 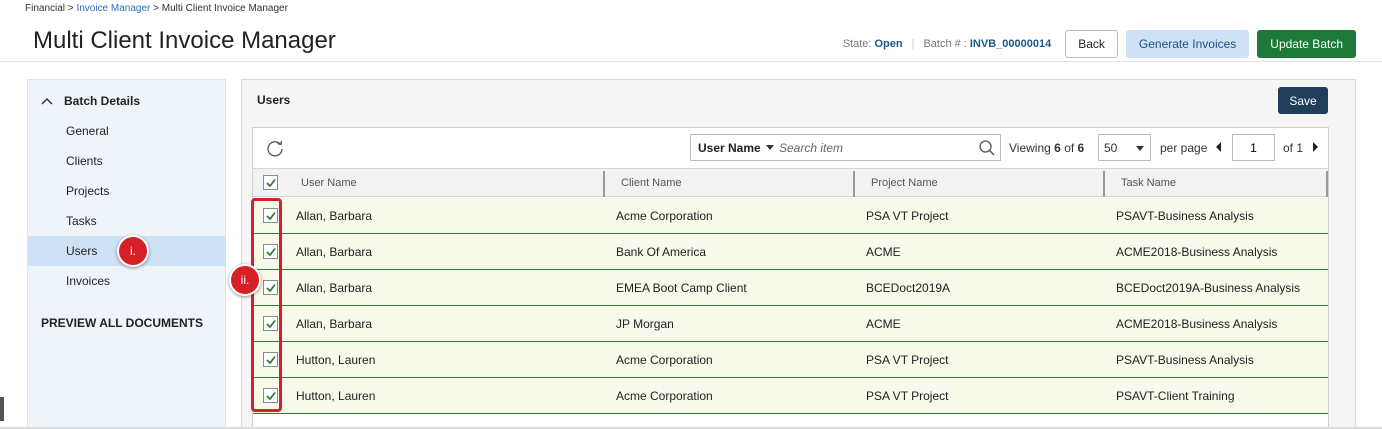 I want to click on column-header-client-name: Client Name, so click(x=651, y=183).